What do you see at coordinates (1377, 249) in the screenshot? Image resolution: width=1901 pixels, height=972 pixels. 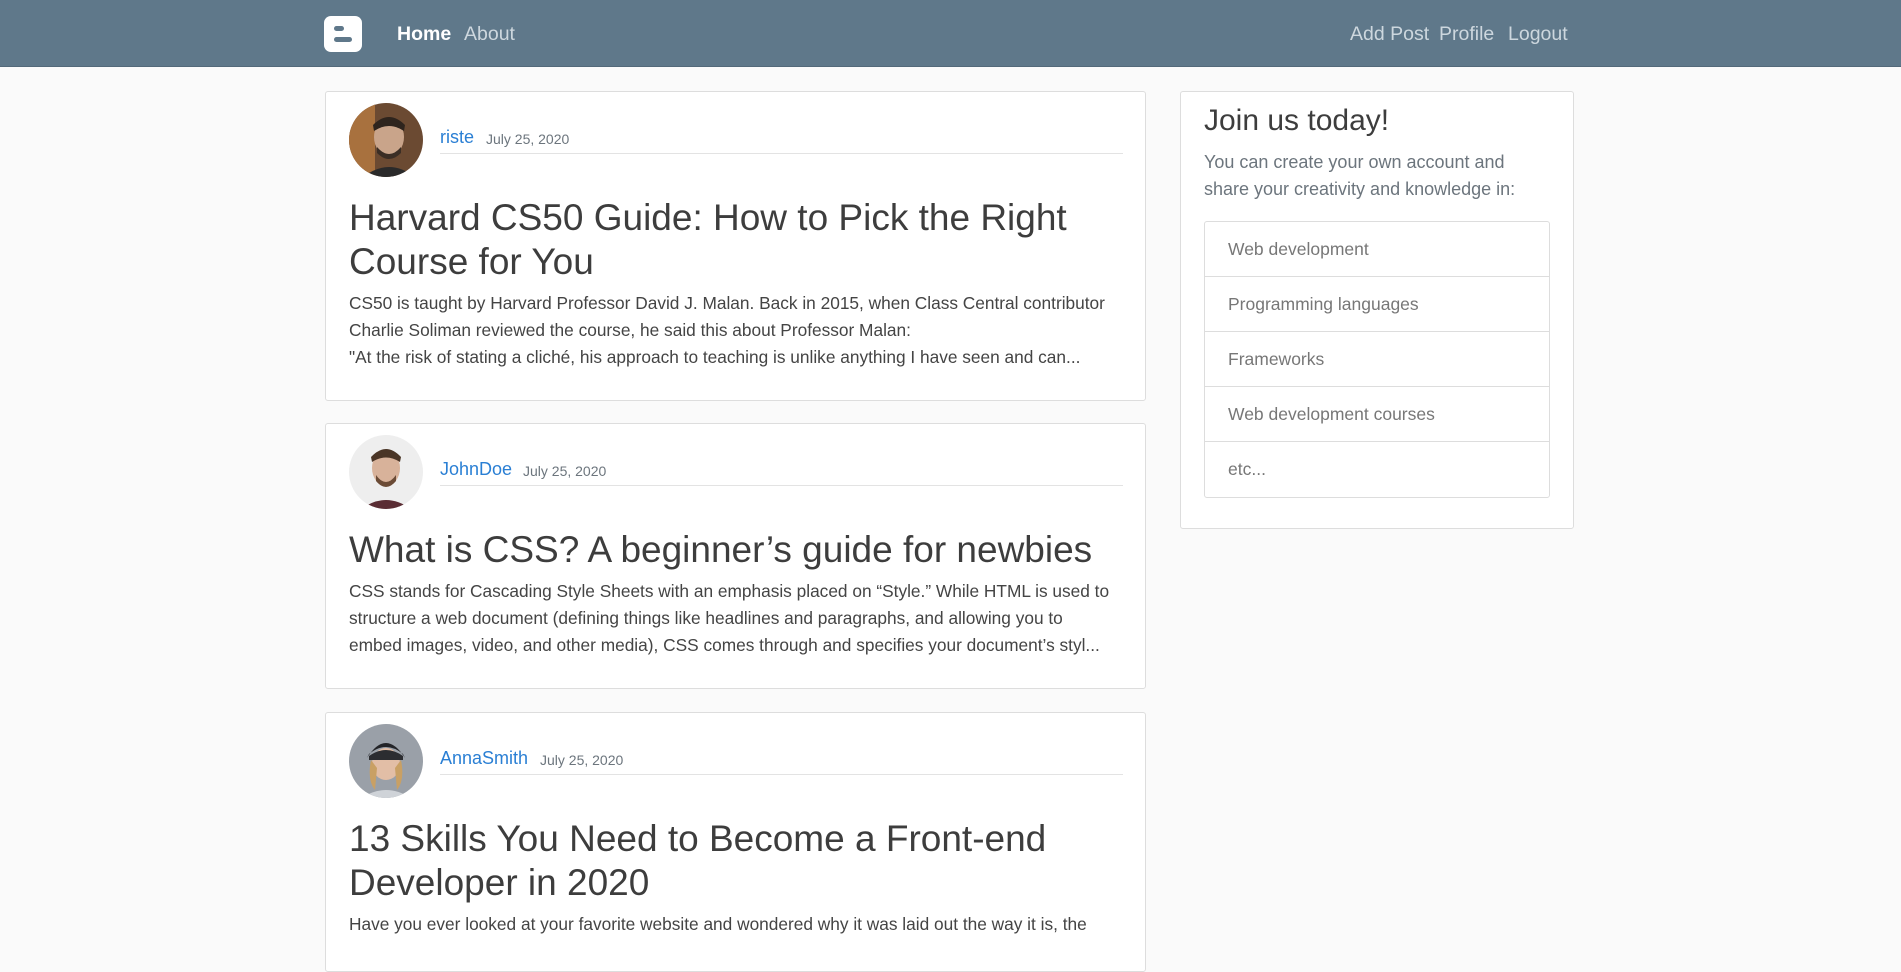 I see `topic-item: Web development` at bounding box center [1377, 249].